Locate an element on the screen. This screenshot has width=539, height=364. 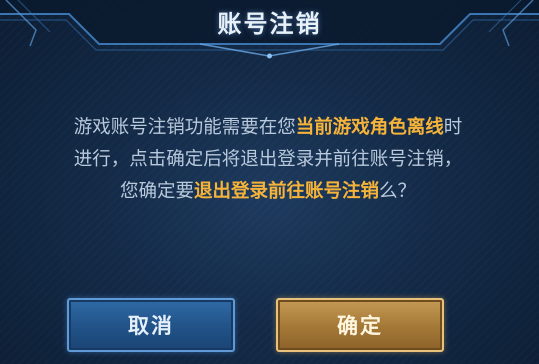
message-line-1-highlight: 当前游戏角色离线 is located at coordinates (369, 127).